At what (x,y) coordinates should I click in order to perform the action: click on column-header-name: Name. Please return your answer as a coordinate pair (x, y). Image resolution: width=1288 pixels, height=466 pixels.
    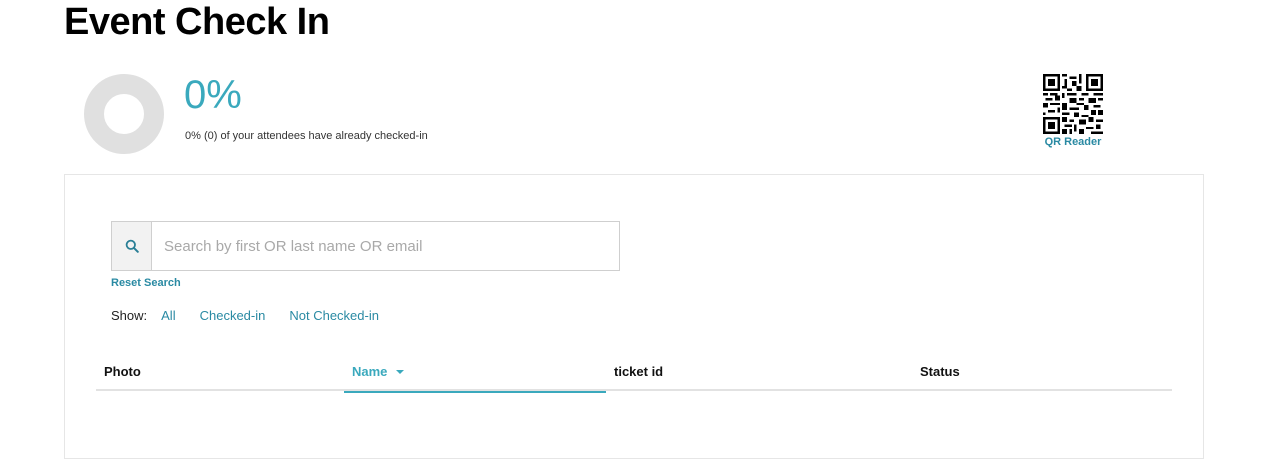
    Looking at the image, I should click on (475, 375).